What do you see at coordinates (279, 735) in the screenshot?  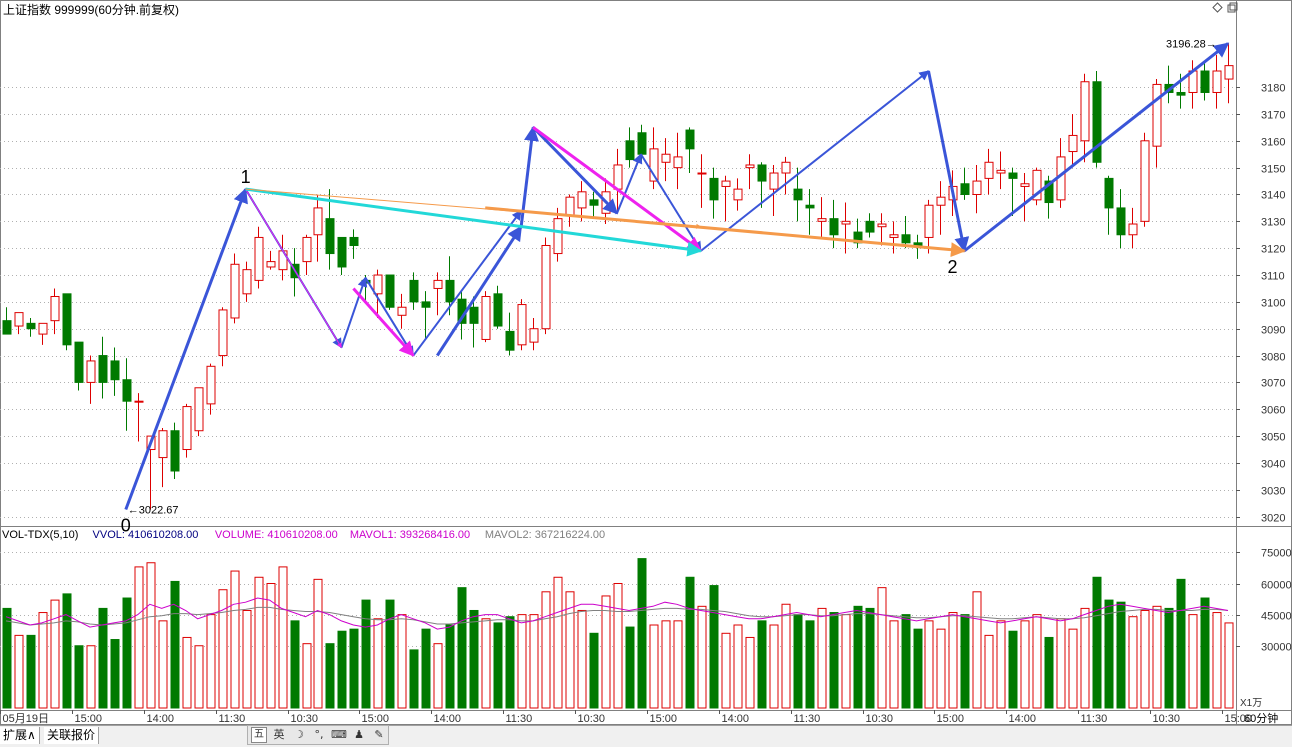 I see `ime-language-toggle: 英` at bounding box center [279, 735].